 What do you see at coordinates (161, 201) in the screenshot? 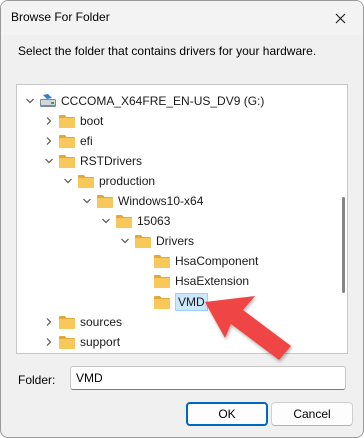
I see `tree-item-label: Windows10-x64` at bounding box center [161, 201].